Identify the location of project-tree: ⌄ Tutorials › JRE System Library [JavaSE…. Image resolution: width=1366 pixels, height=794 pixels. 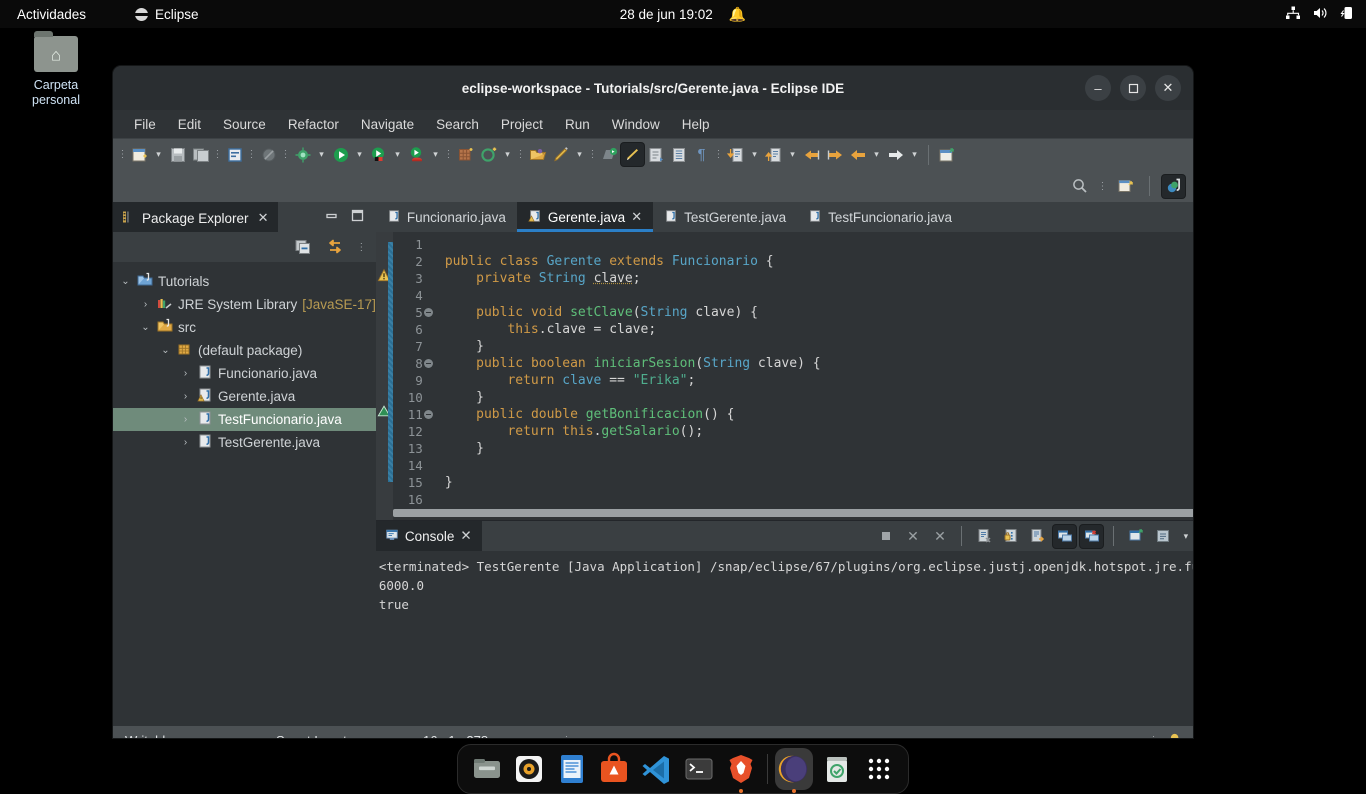
(244, 494).